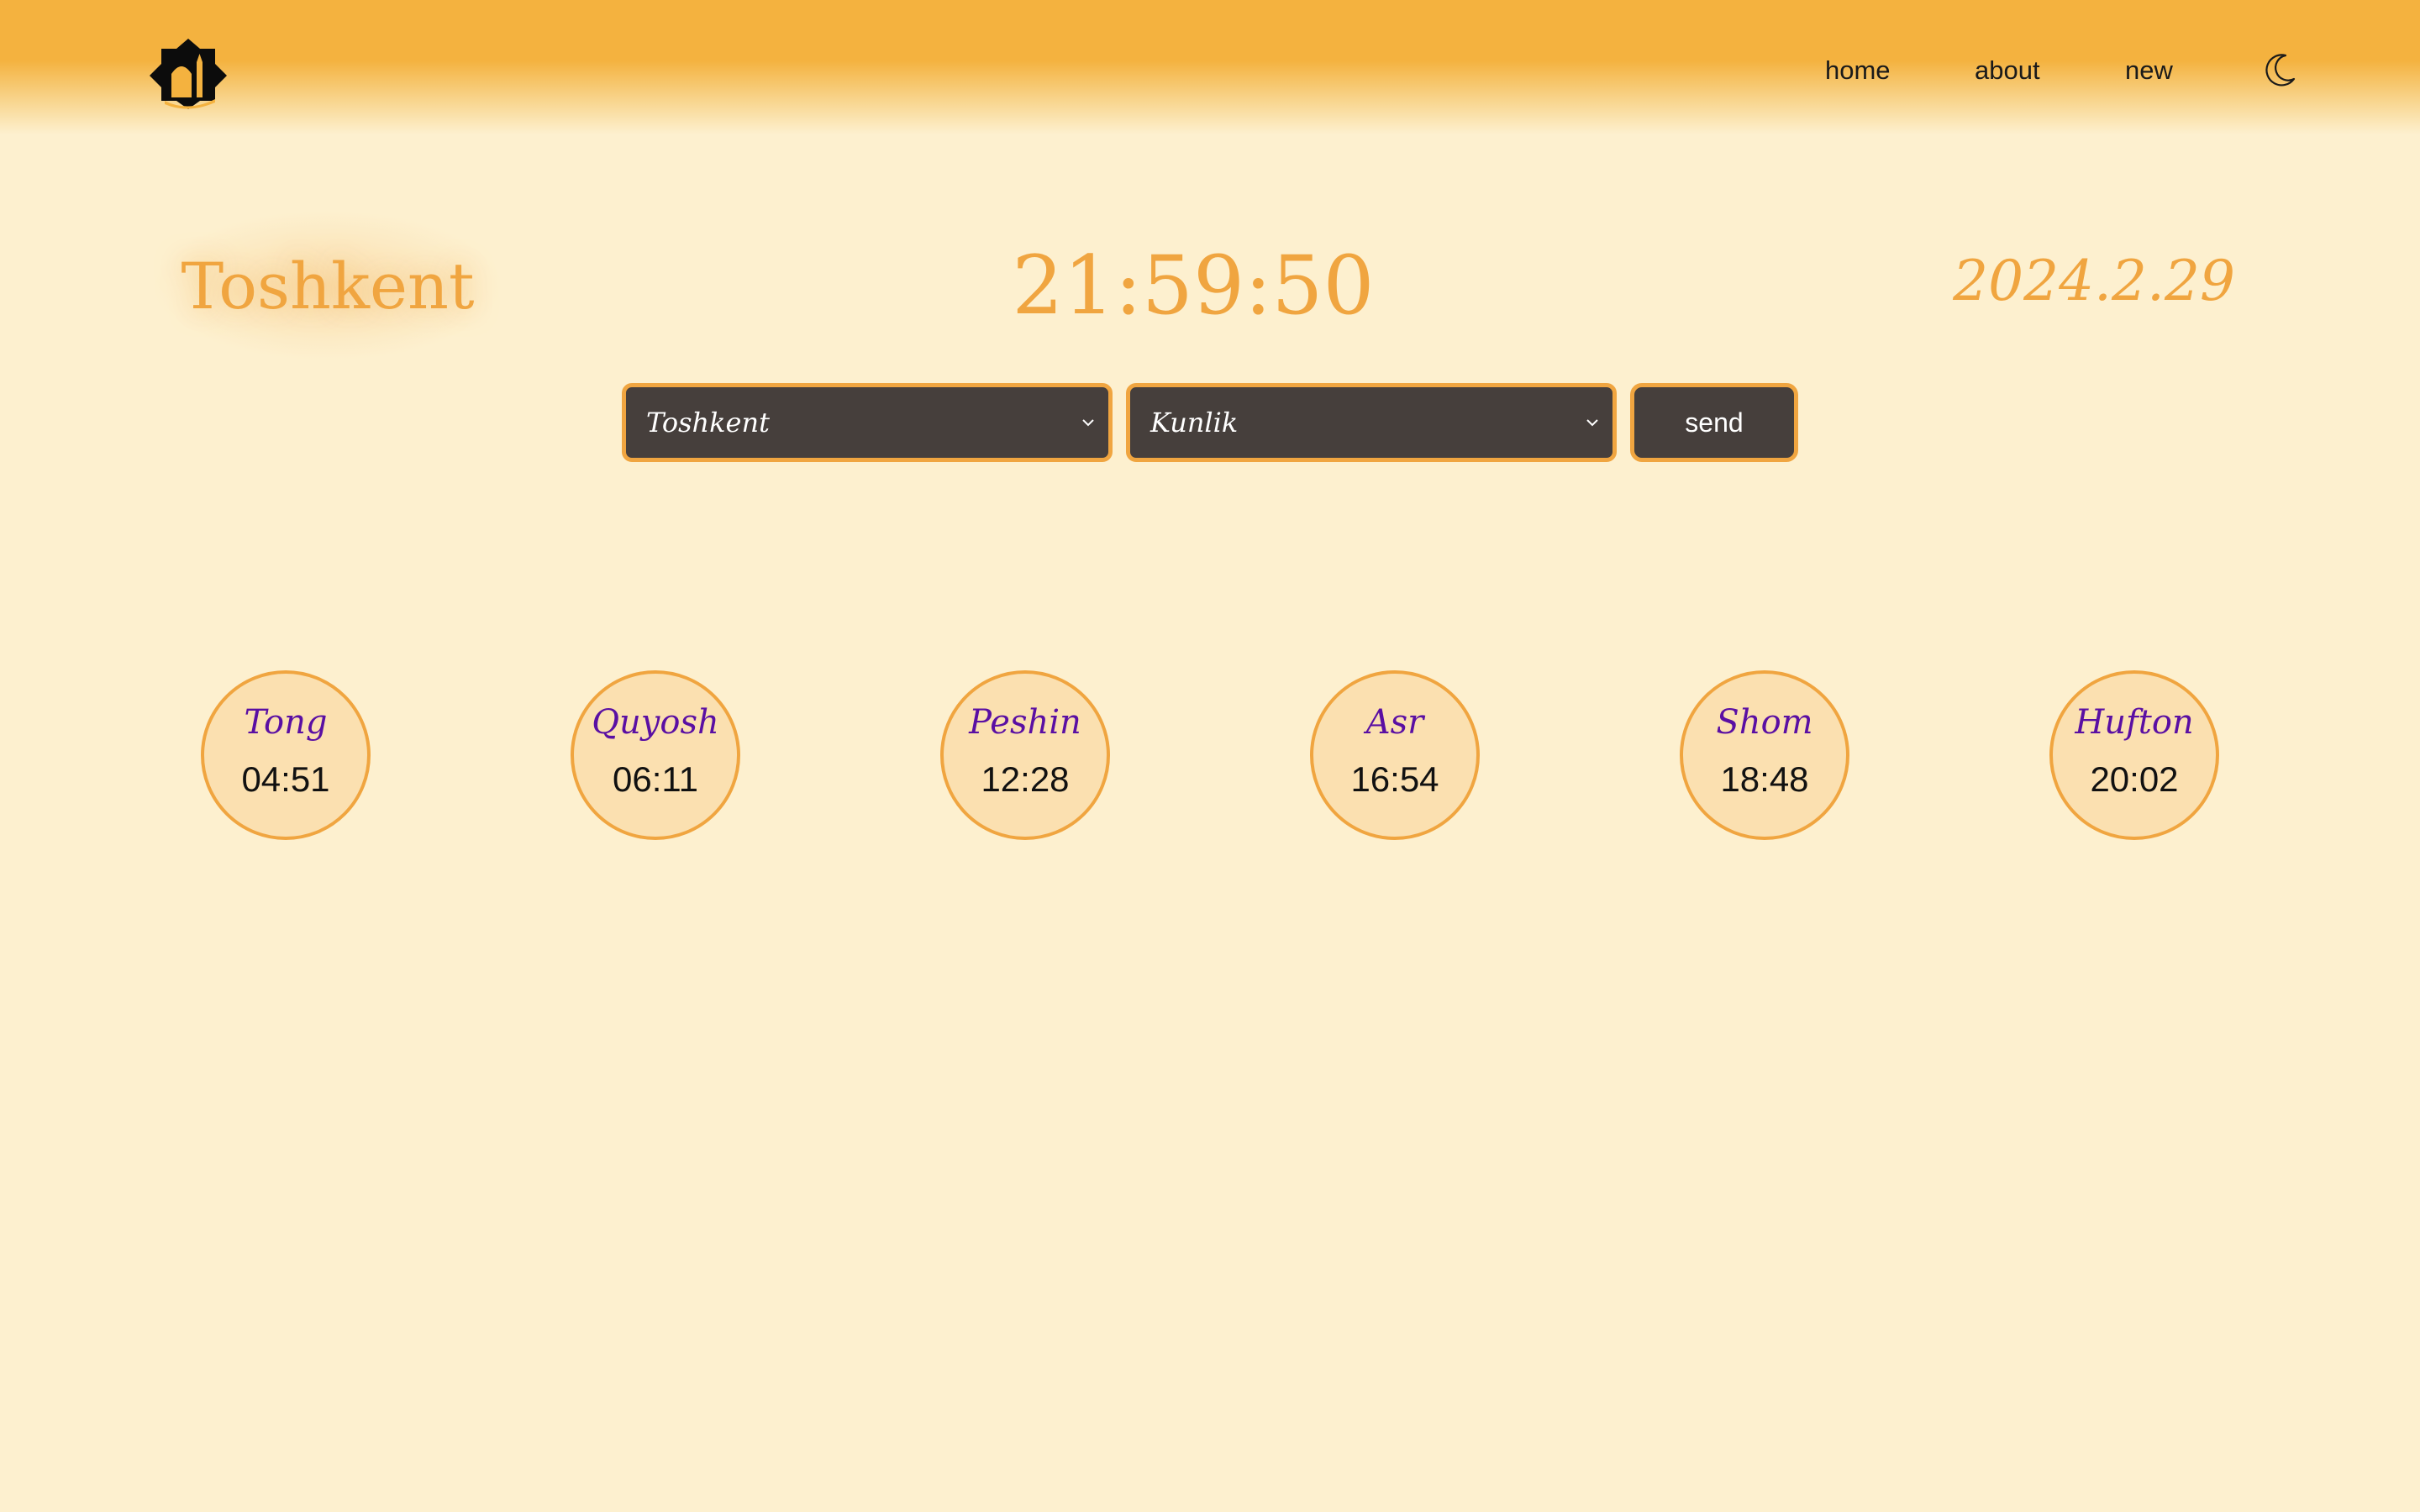 This screenshot has width=2420, height=1512. What do you see at coordinates (1858, 74) in the screenshot?
I see `nav-home-link: home` at bounding box center [1858, 74].